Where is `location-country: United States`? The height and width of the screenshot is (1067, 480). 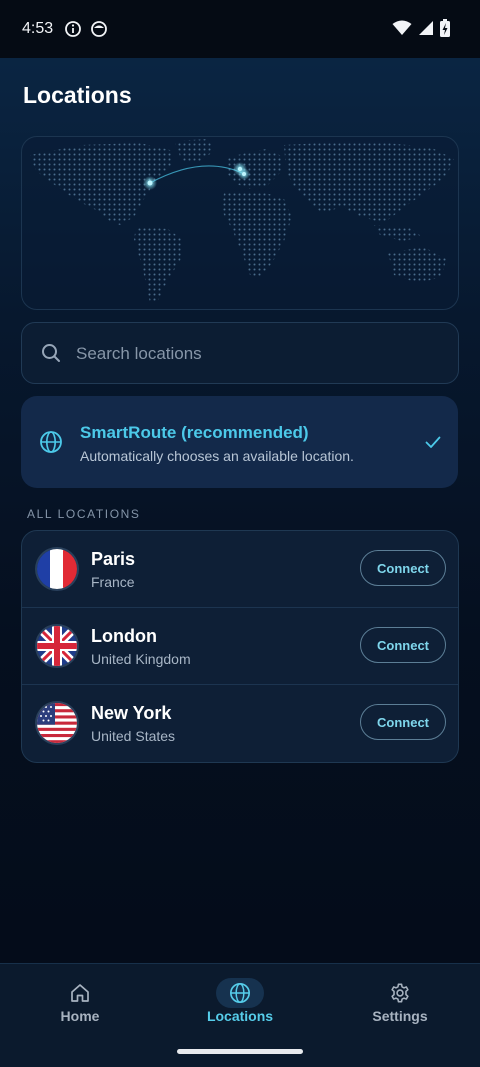
location-country: United States is located at coordinates (133, 736).